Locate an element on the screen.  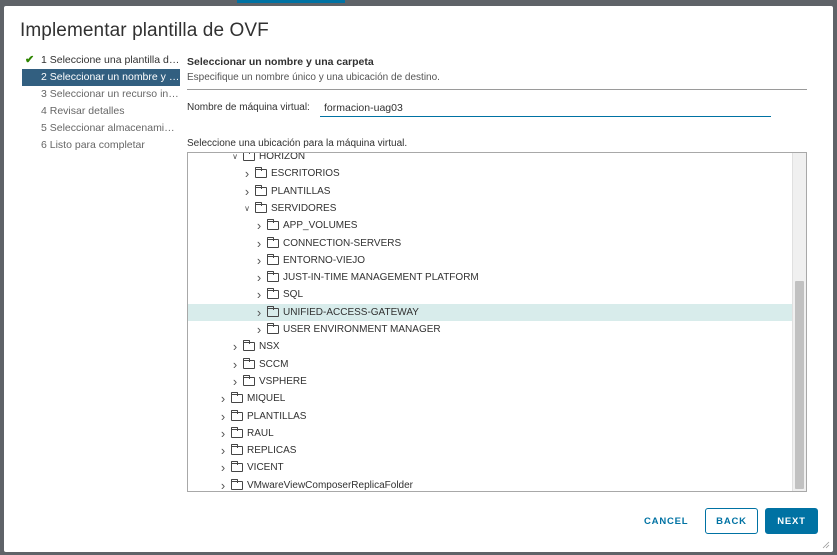
tree-node: › VSPHERE is located at coordinates (490, 381).